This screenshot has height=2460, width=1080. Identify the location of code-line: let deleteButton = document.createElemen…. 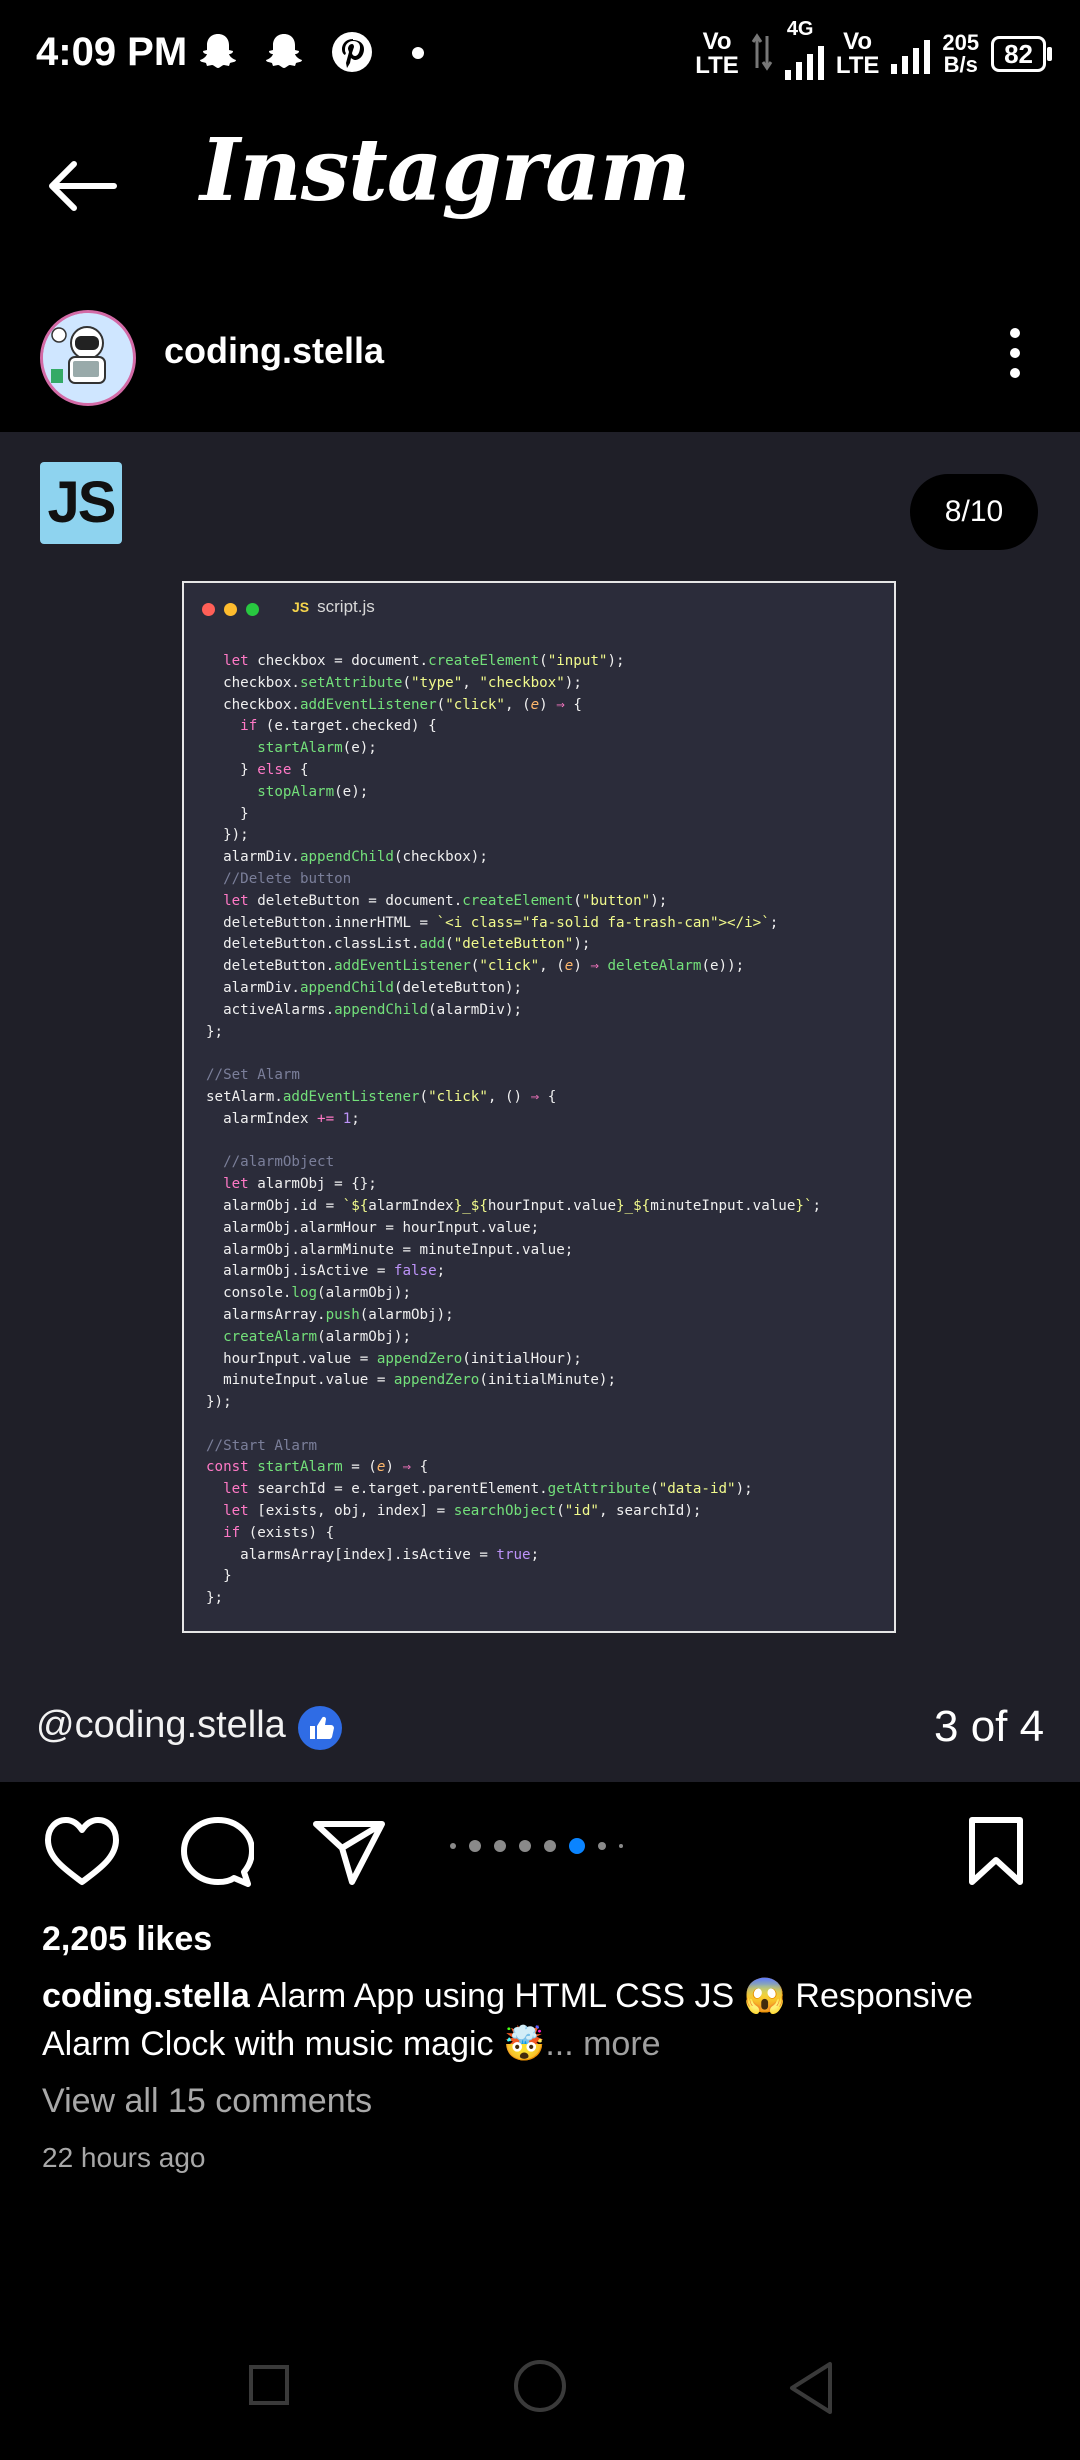
(437, 900).